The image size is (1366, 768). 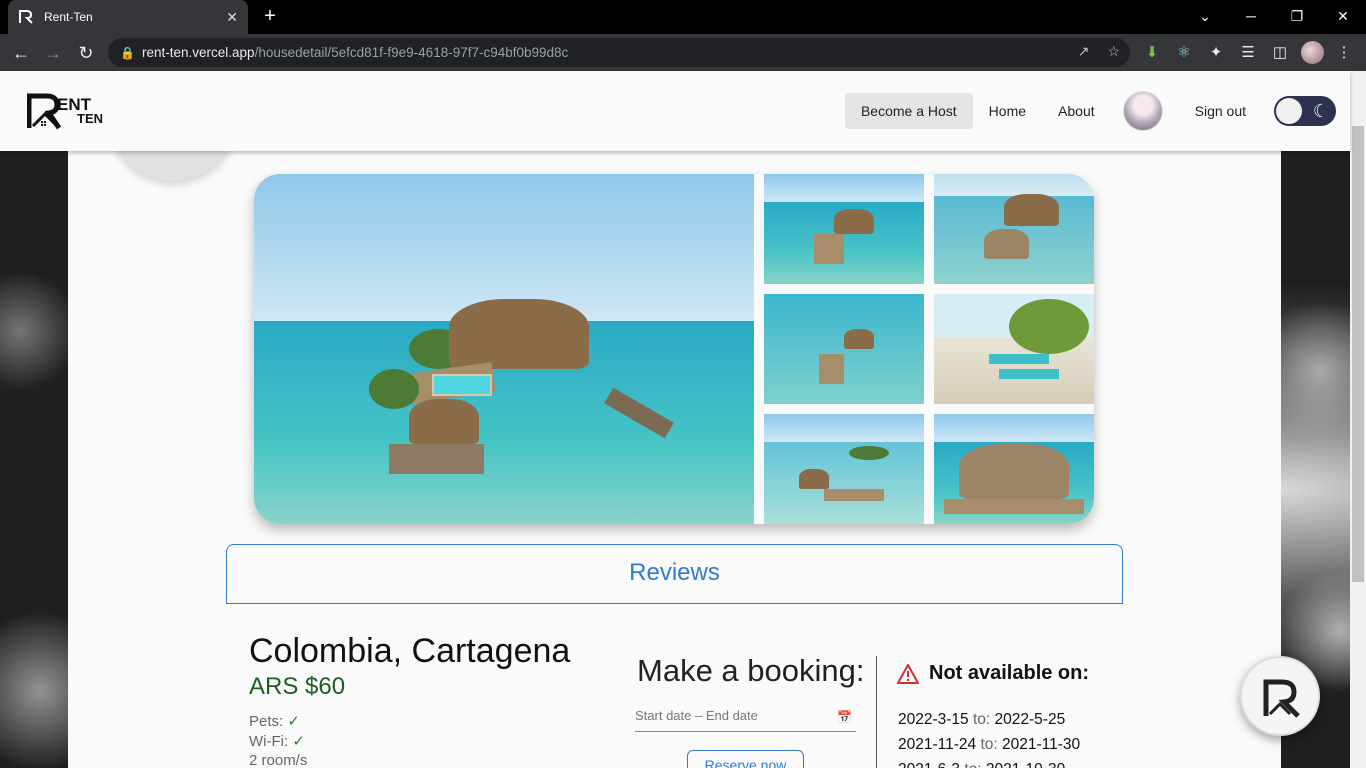 I want to click on date-range-placeholder: Start date – End date, so click(x=696, y=715).